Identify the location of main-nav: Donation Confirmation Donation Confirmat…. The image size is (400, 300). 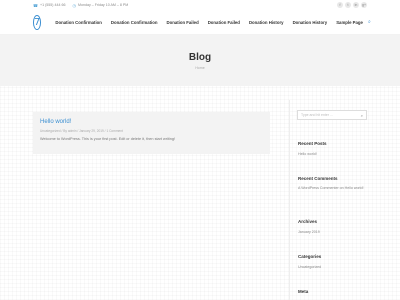
(204, 22).